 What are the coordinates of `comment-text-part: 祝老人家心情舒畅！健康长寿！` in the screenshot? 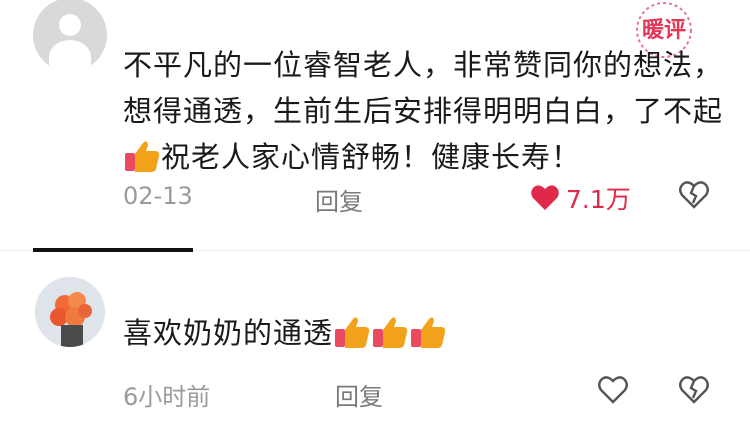 It's located at (371, 157).